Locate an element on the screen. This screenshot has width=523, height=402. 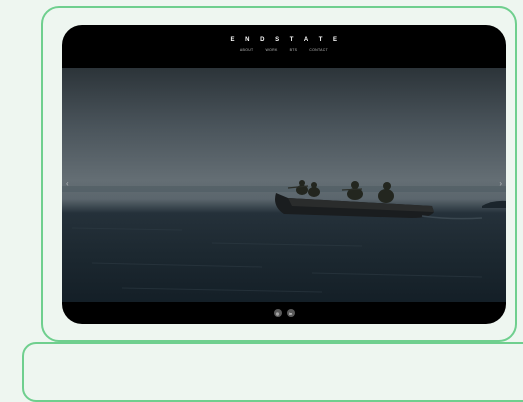
next-frame-outline is located at coordinates (272, 372).